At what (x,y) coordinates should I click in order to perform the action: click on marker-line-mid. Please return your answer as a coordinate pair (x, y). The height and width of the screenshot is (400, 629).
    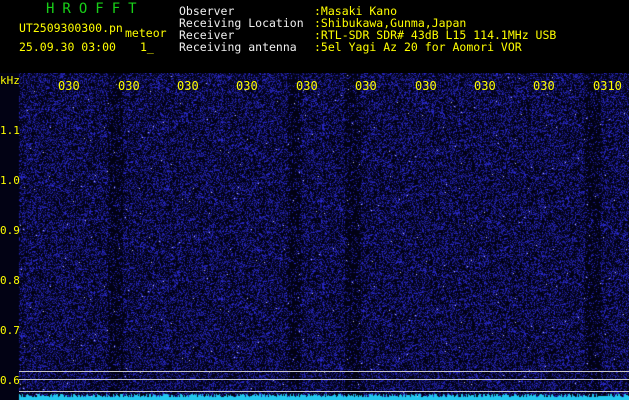
    Looking at the image, I should click on (324, 379).